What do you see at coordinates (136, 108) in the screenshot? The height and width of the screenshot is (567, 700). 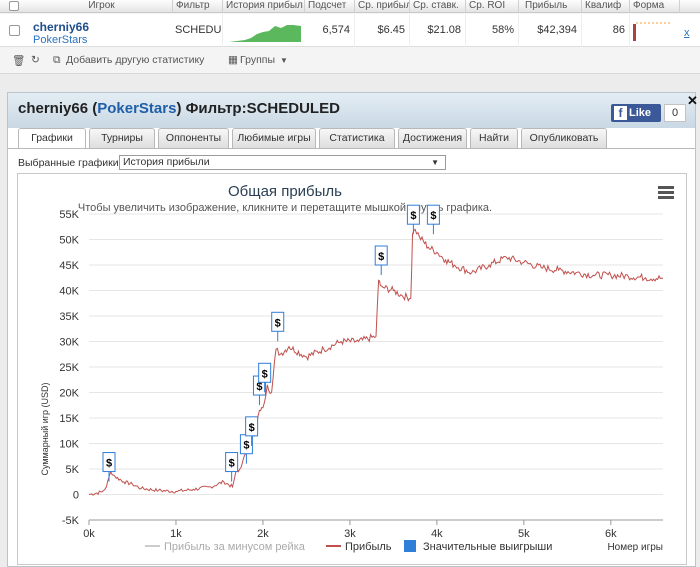 I see `panel-site-link: PokerStars` at bounding box center [136, 108].